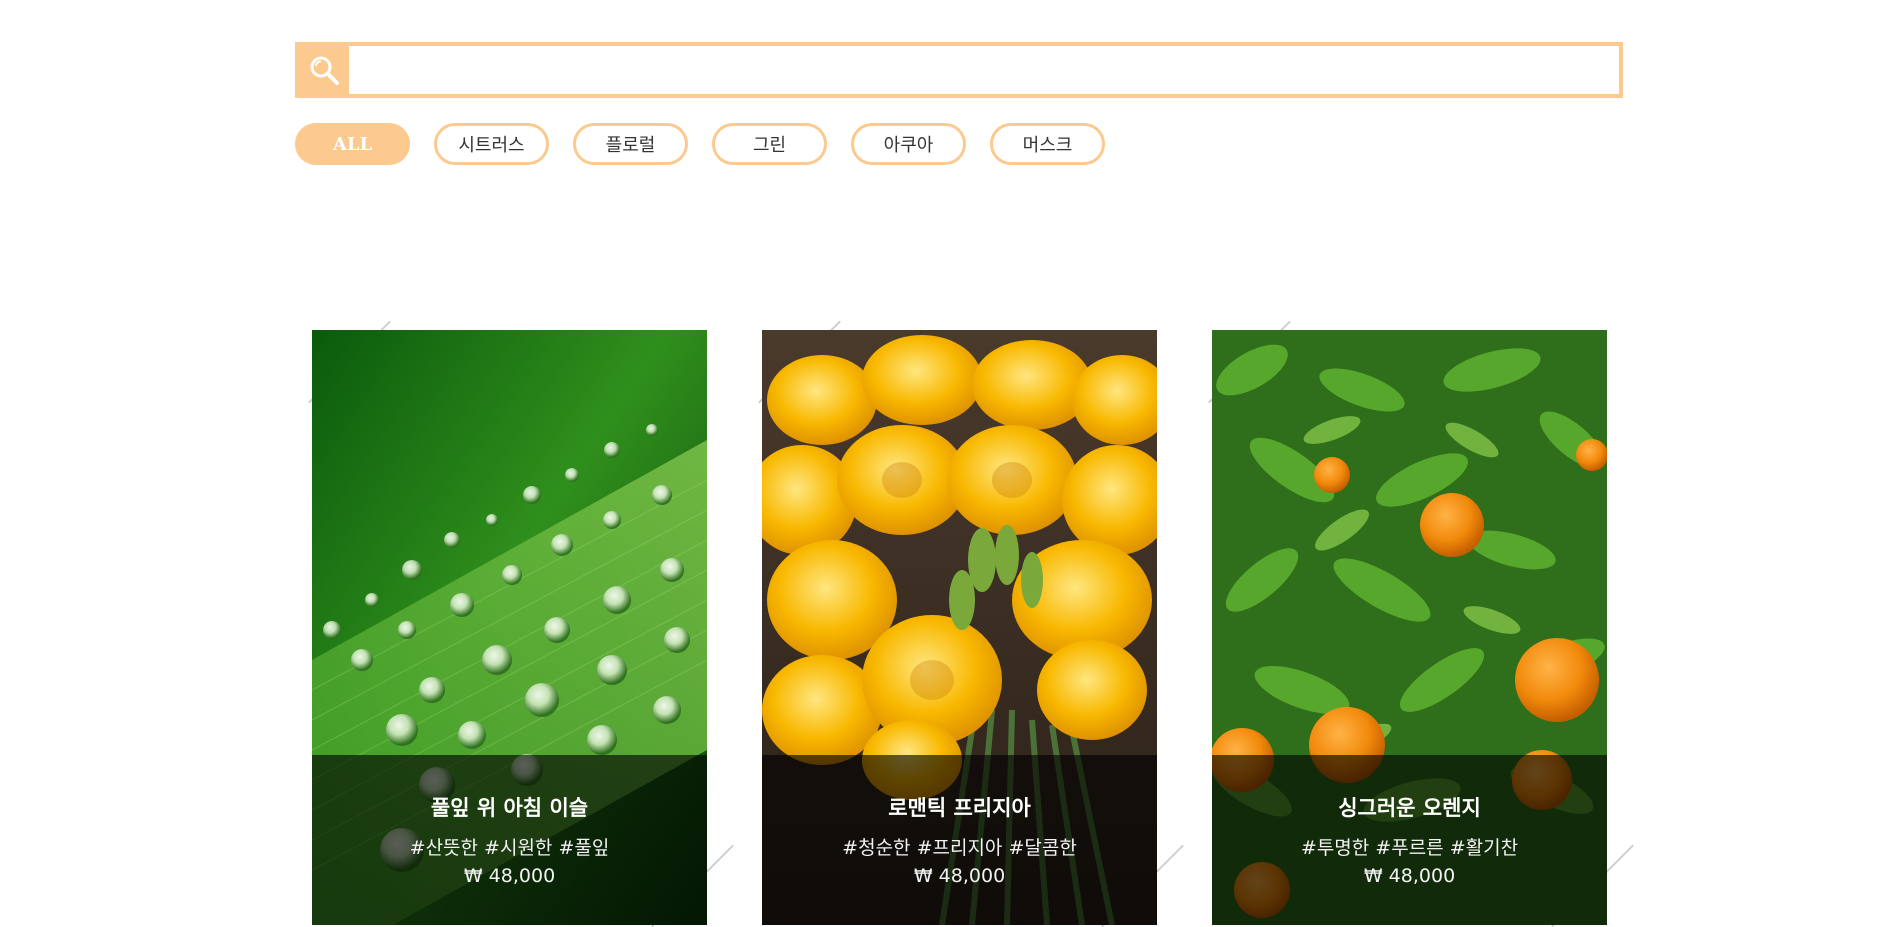  Describe the element at coordinates (1047, 144) in the screenshot. I see `filter-chip-musk: 머스크` at that location.